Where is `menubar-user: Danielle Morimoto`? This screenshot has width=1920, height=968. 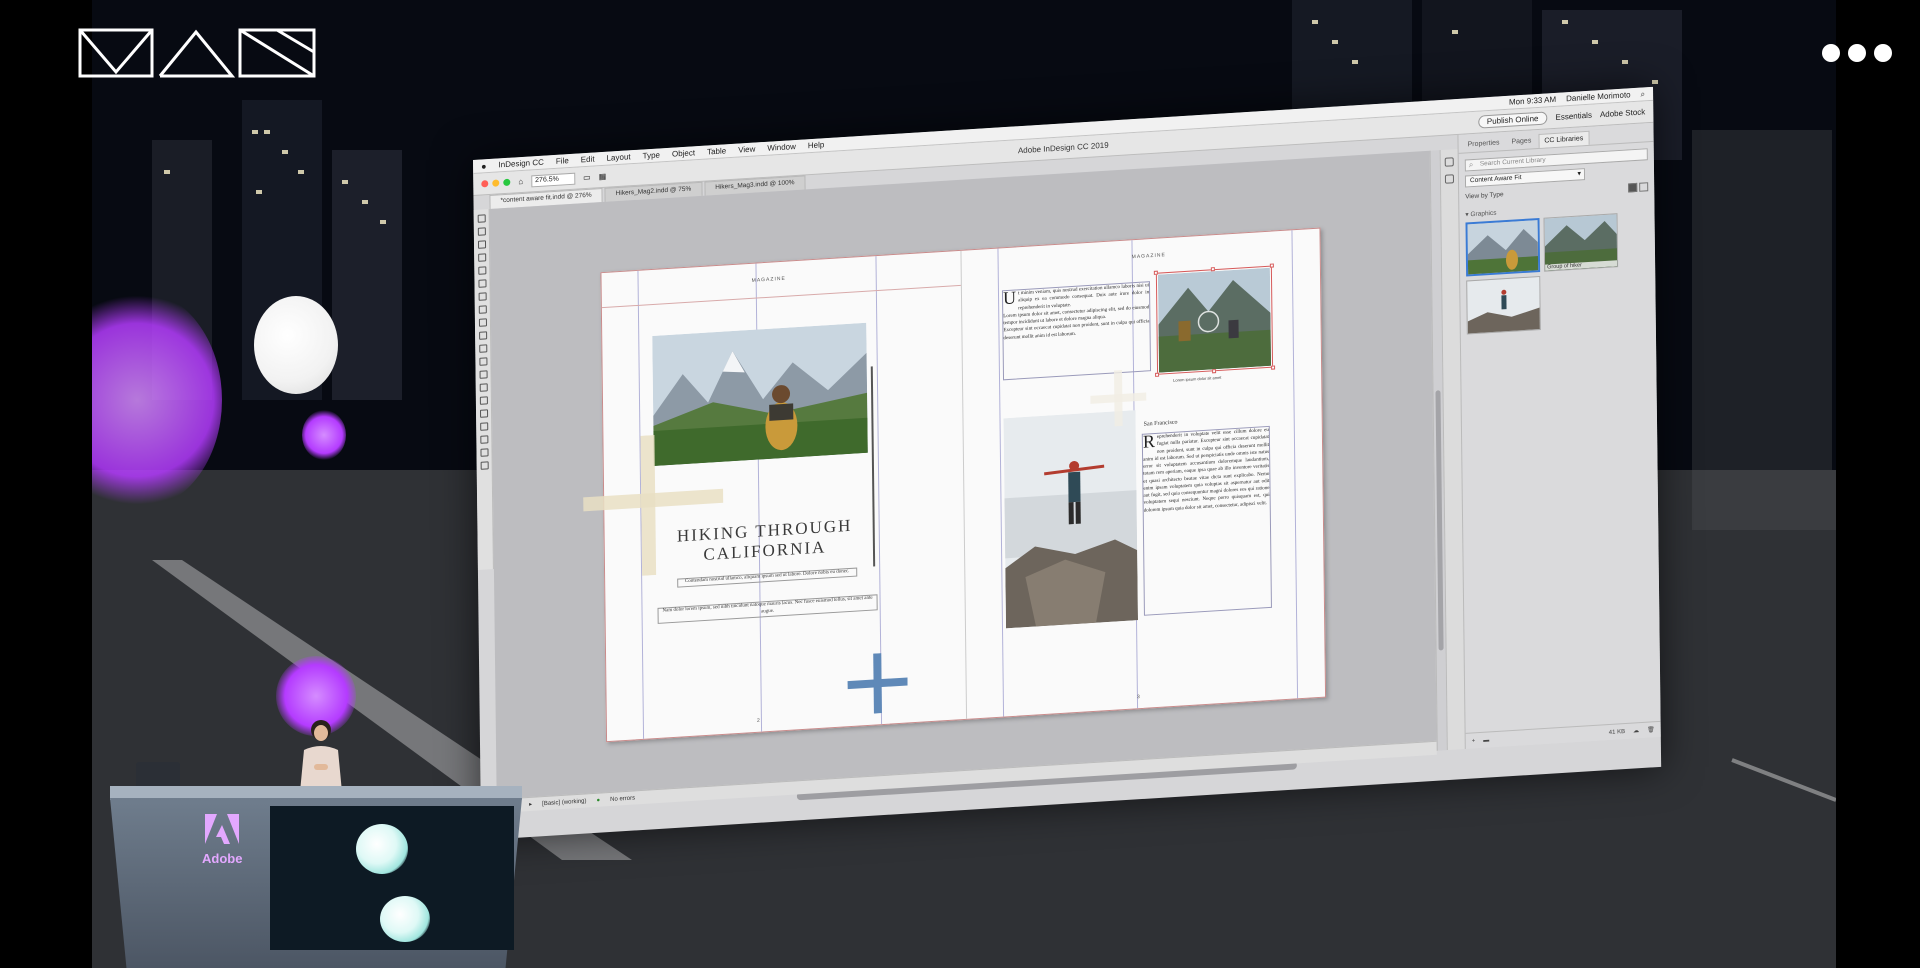 menubar-user: Danielle Morimoto is located at coordinates (1598, 96).